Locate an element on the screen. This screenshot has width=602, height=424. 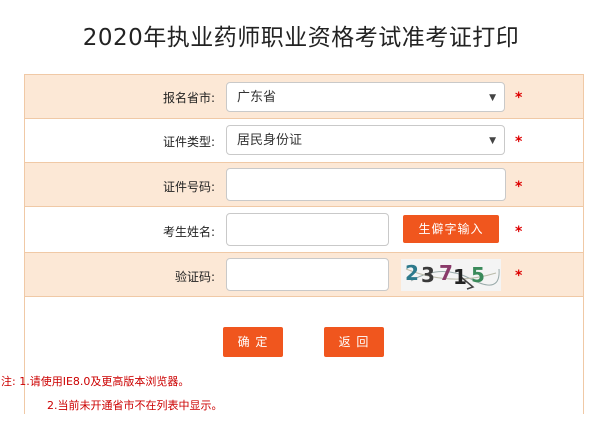
captcha-char: 3 is located at coordinates (428, 275).